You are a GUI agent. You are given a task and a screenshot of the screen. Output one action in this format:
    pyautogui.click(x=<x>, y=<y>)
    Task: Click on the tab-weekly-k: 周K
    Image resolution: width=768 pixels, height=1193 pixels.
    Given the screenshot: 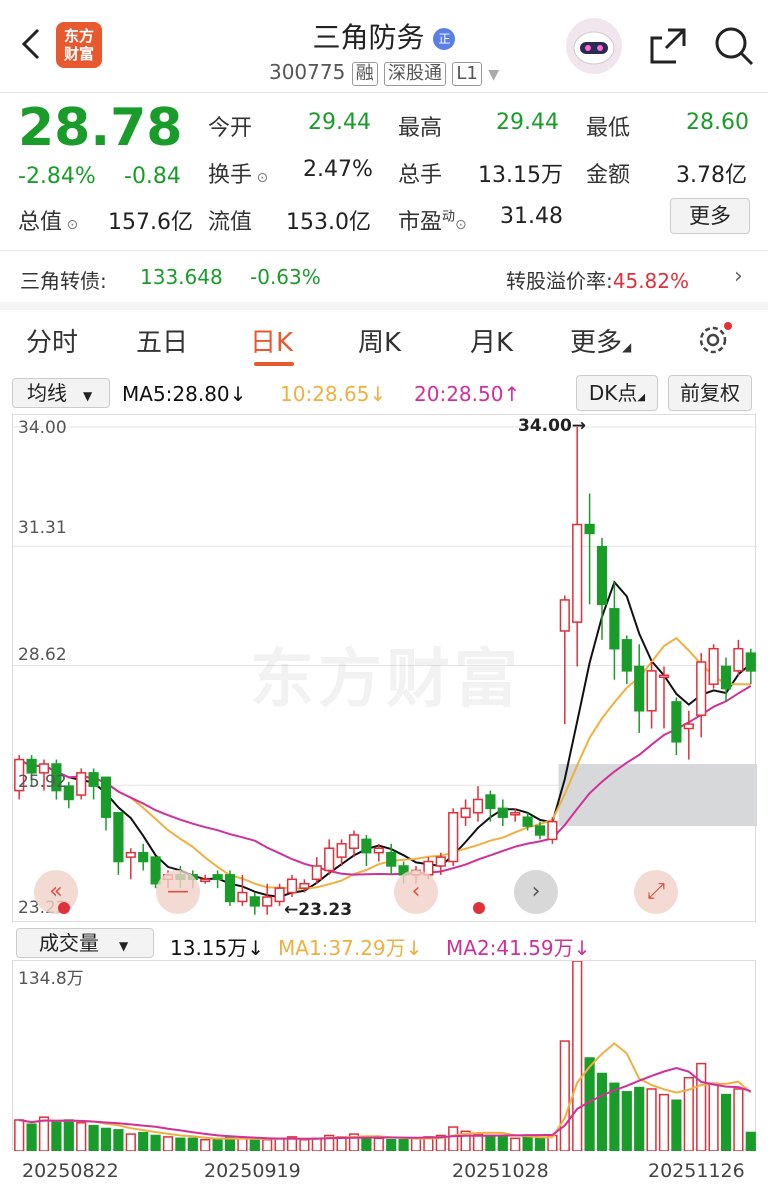 What is the action you would take?
    pyautogui.click(x=379, y=340)
    